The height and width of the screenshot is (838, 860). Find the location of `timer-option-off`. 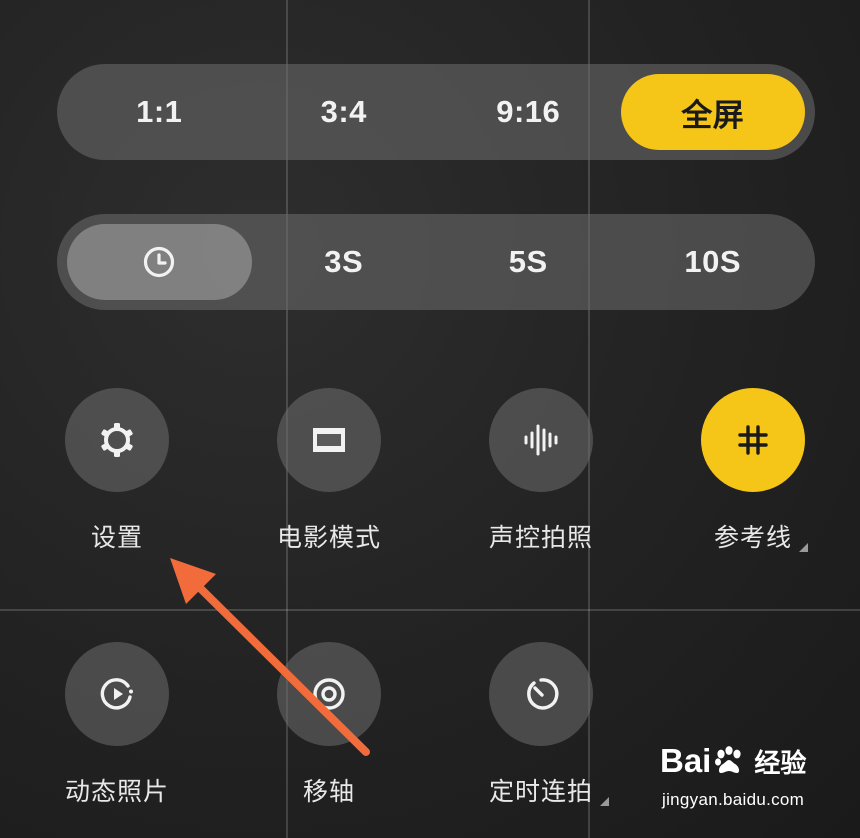

timer-option-off is located at coordinates (159, 262).